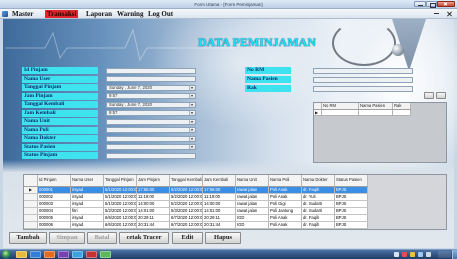  Describe the element at coordinates (402, 106) in the screenshot. I see `column-header-rak: Rak` at that location.